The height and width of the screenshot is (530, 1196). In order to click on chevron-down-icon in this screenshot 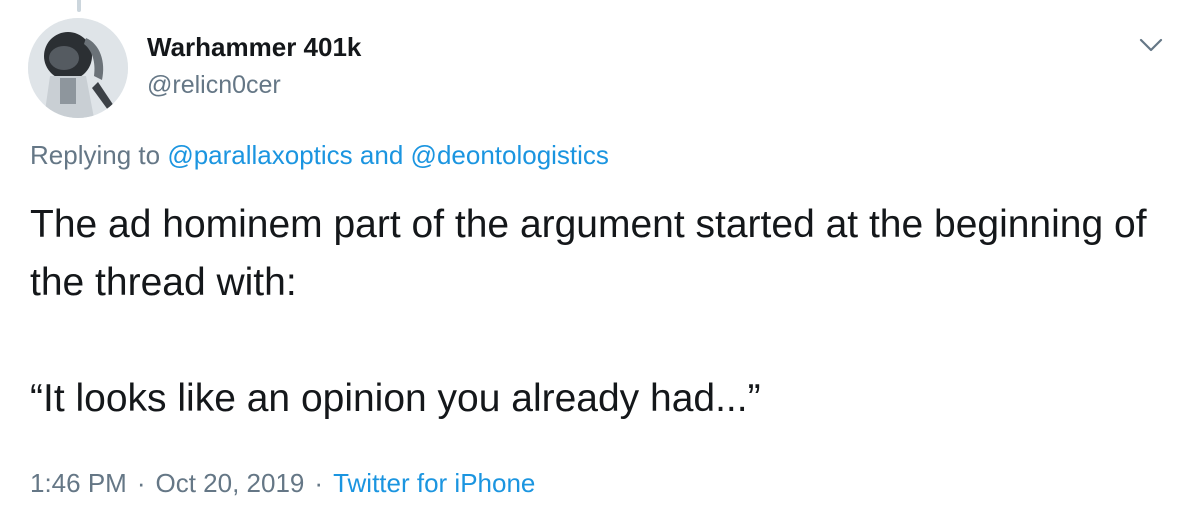, I will do `click(1151, 45)`.